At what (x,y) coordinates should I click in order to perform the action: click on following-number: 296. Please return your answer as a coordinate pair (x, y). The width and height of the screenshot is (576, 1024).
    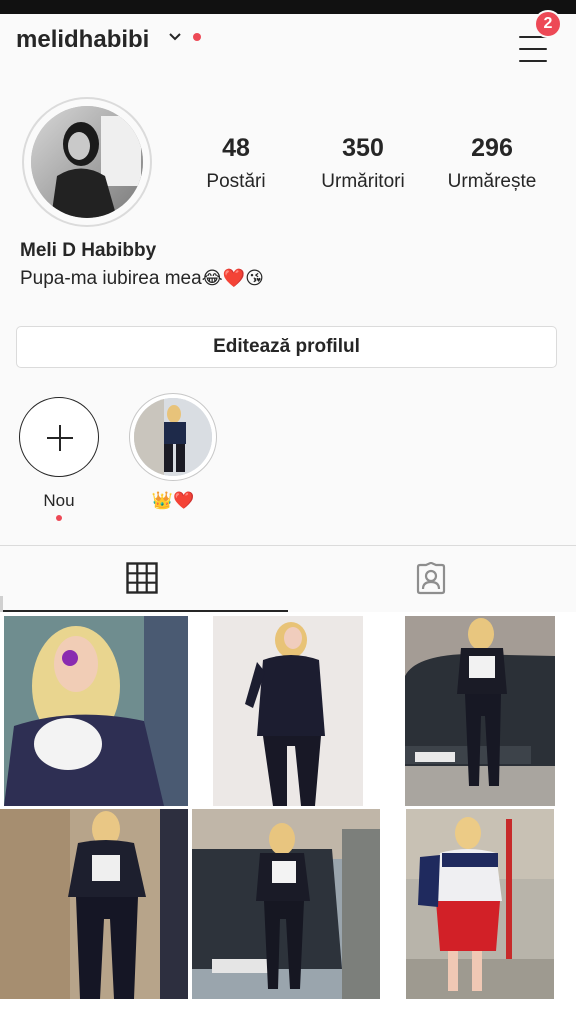
    Looking at the image, I should click on (492, 148).